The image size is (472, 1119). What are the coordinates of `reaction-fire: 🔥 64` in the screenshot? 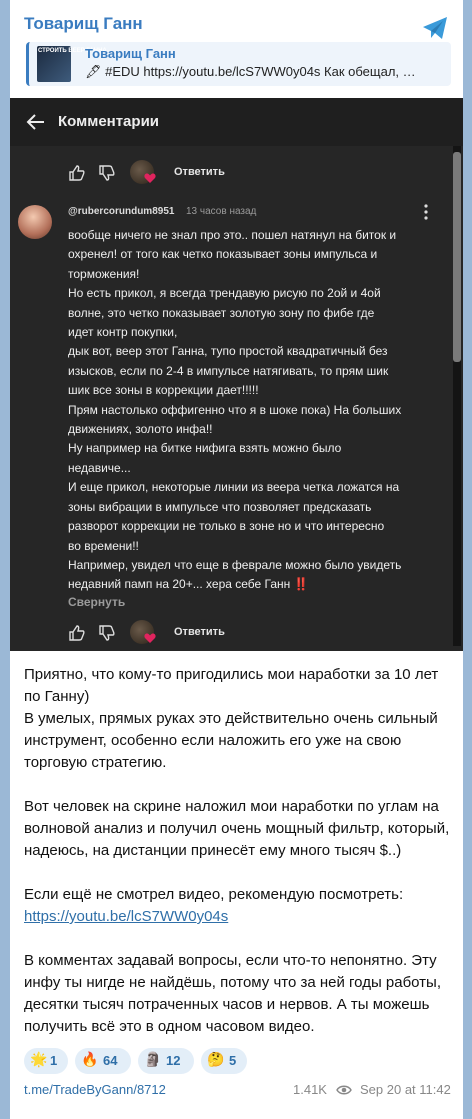 It's located at (103, 1061).